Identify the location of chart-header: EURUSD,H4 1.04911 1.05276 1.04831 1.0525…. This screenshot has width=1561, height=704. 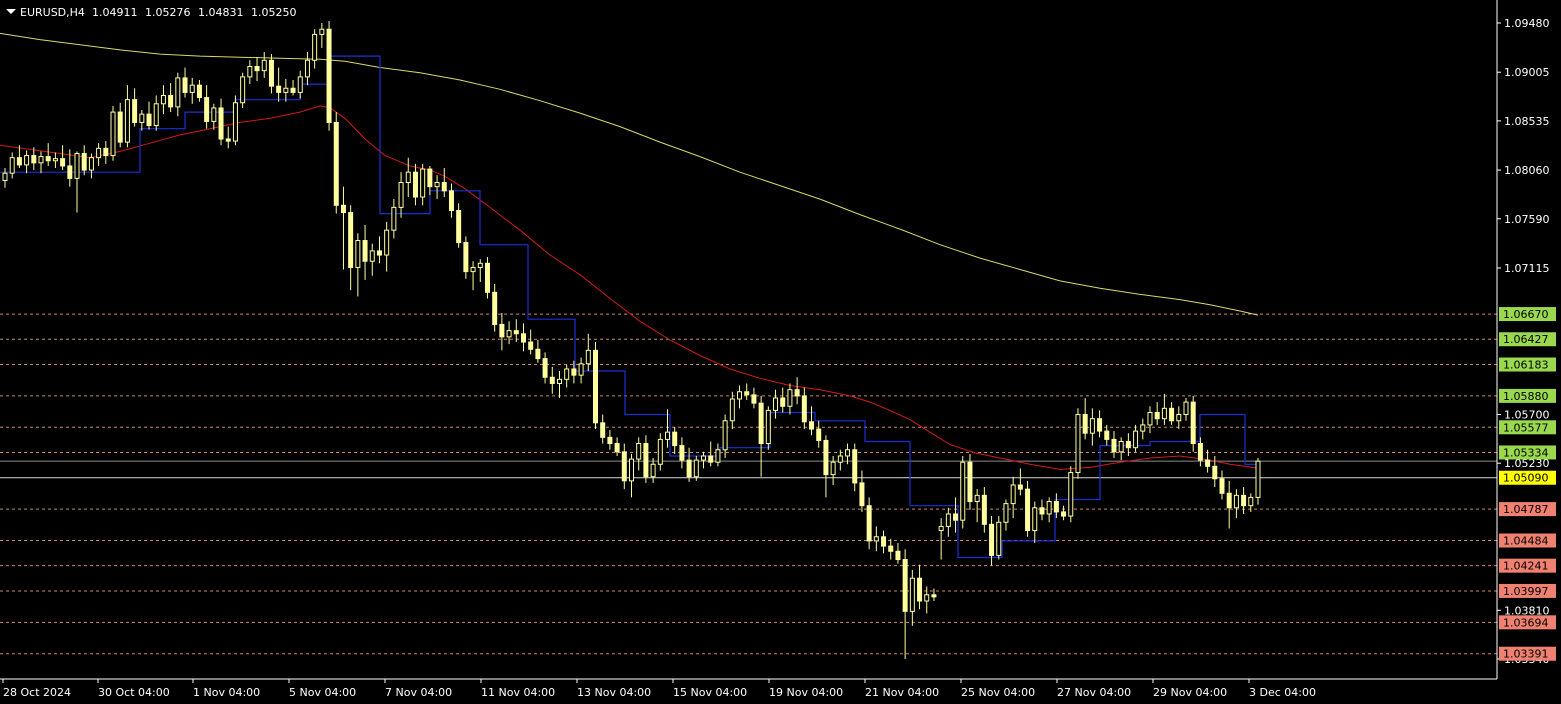
(151, 12).